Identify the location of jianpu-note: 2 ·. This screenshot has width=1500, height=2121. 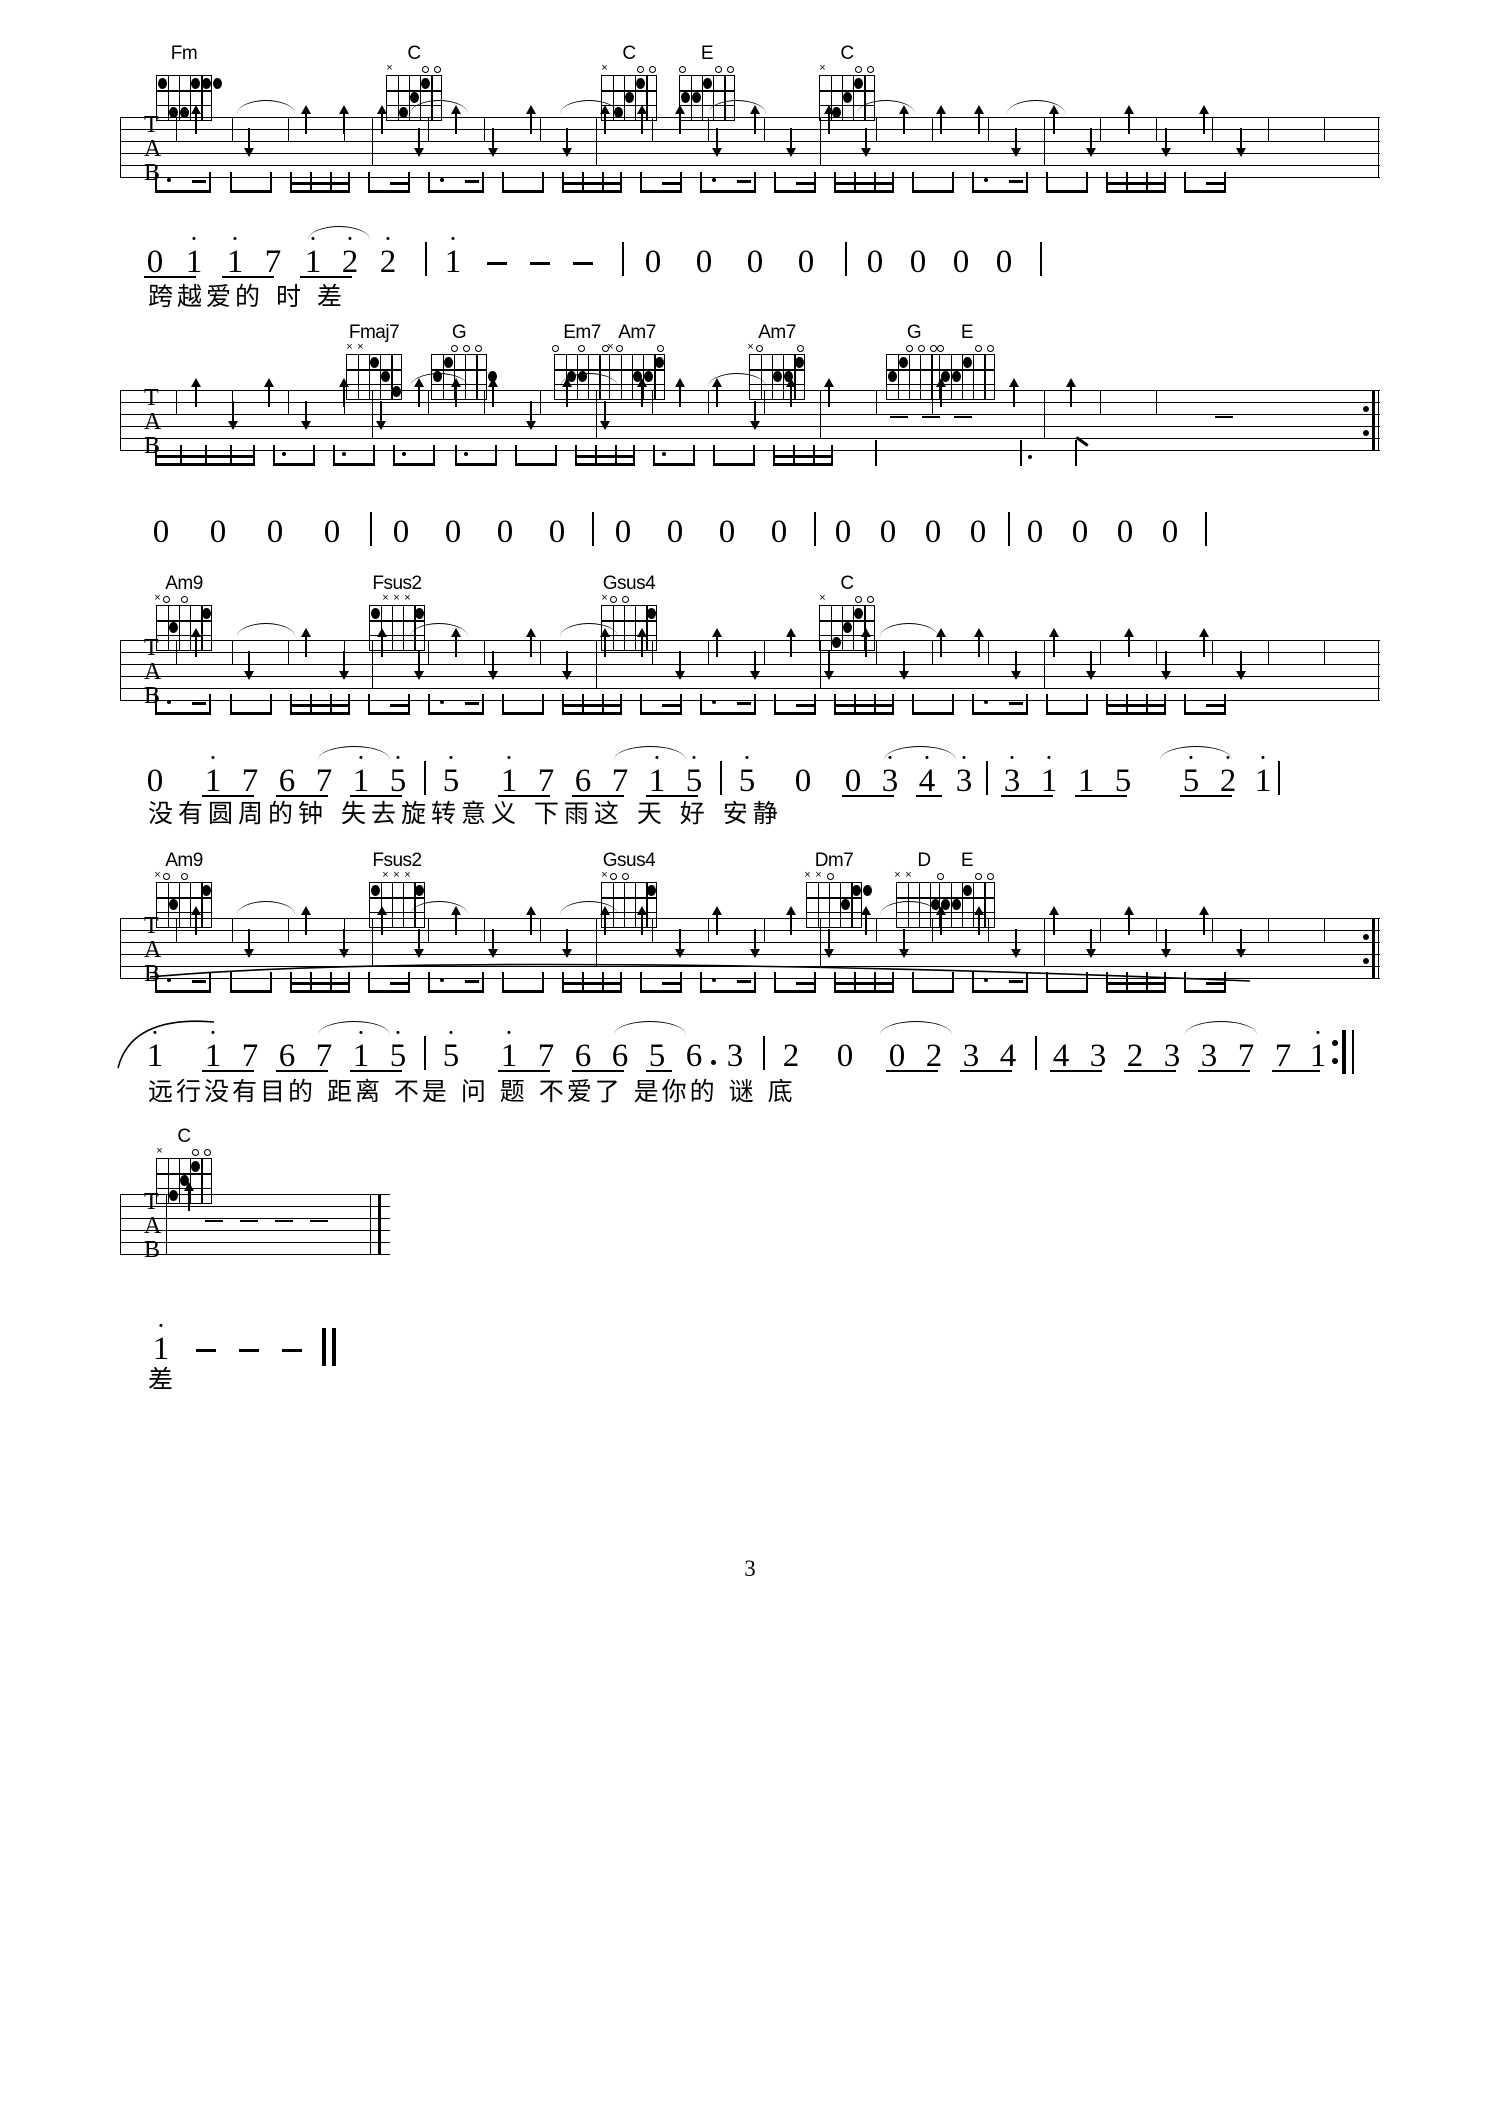
(350, 252).